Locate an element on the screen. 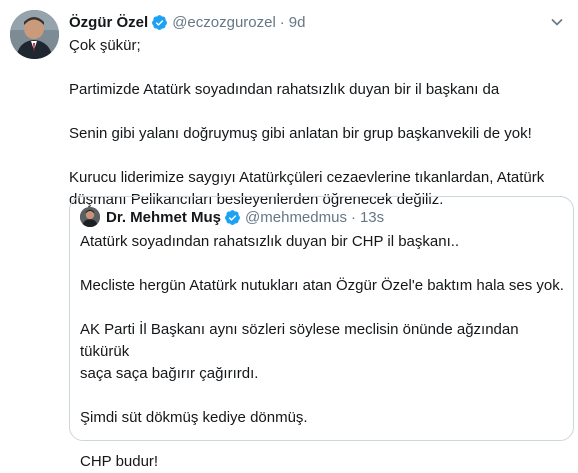  quoted-author-handle: @mehmedmus is located at coordinates (296, 217).